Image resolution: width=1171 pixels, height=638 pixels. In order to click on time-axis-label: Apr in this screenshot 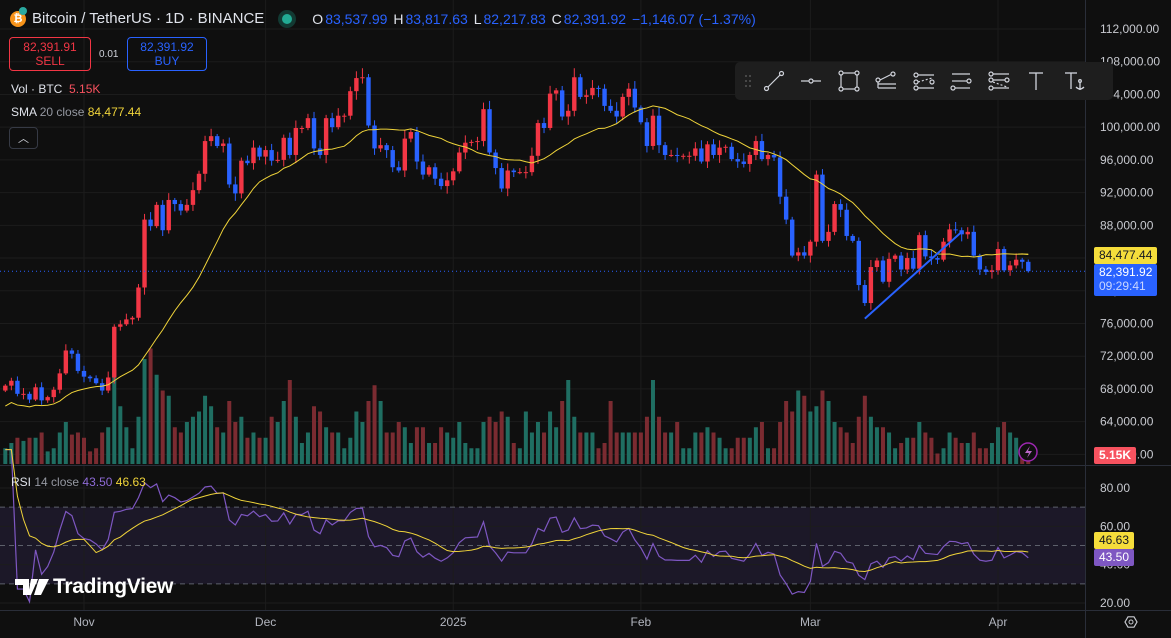, I will do `click(998, 622)`.